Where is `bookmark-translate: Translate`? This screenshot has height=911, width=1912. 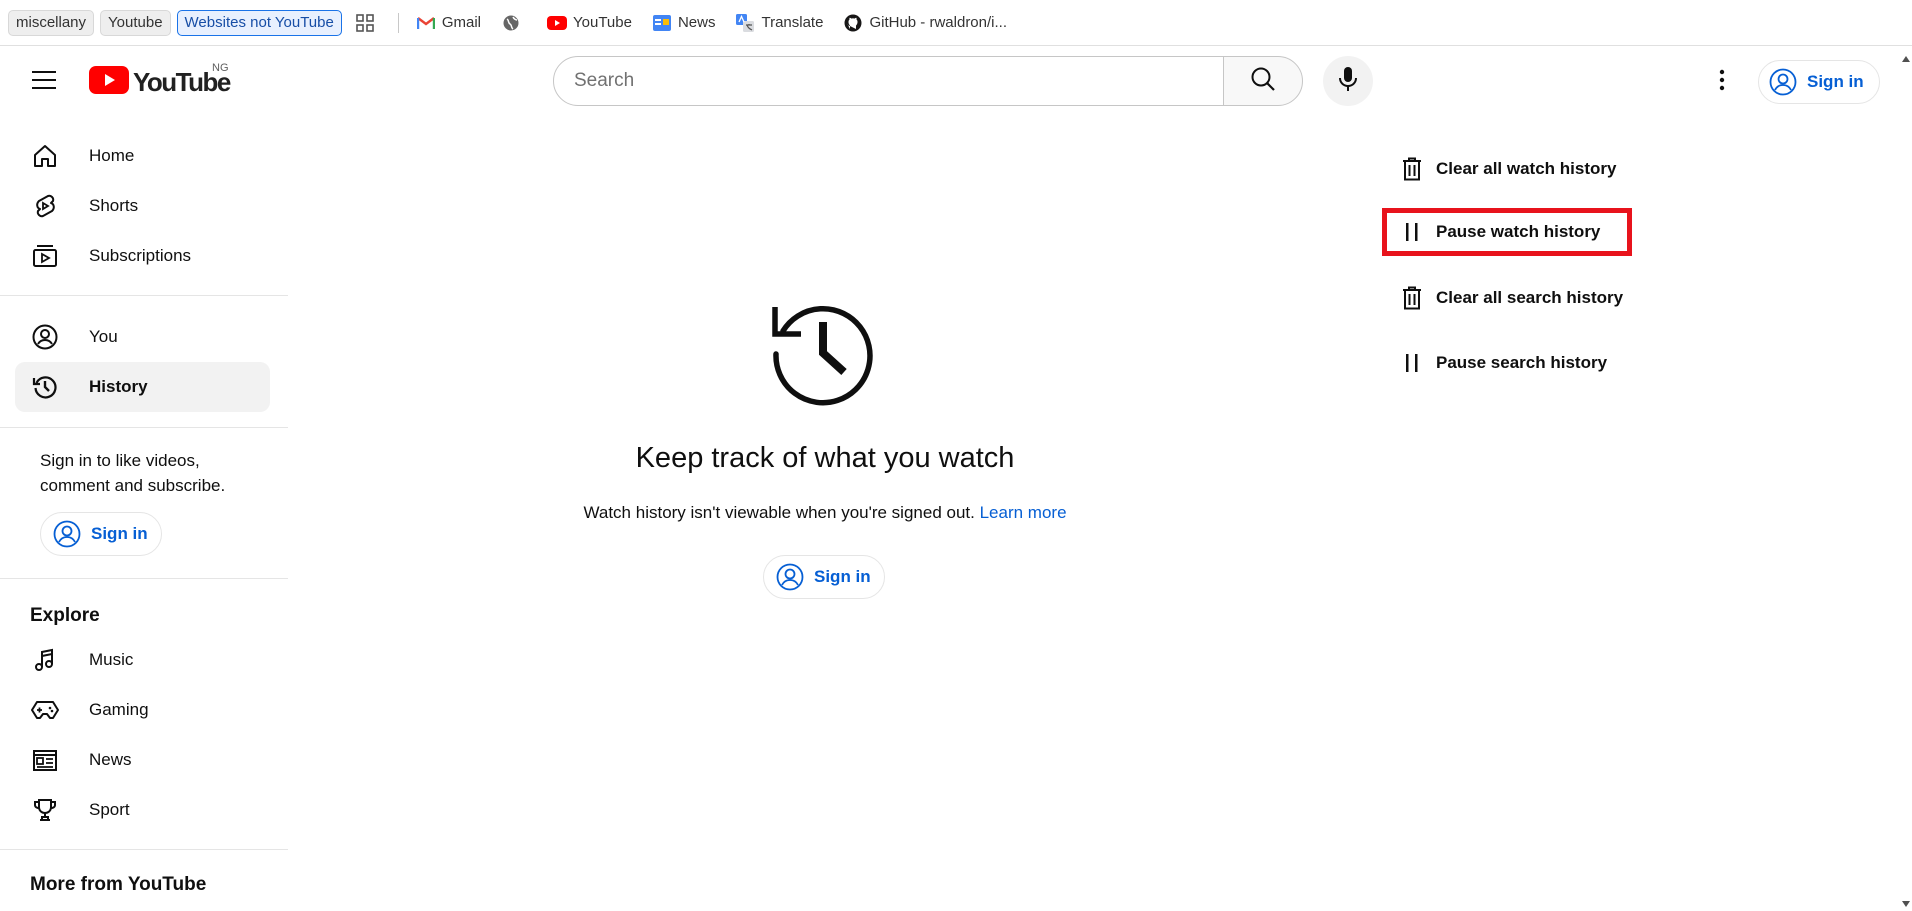
bookmark-translate: Translate is located at coordinates (779, 23).